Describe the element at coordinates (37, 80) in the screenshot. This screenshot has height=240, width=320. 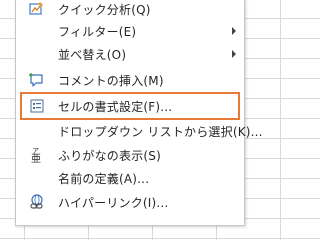
I see `insert-comment-icon` at that location.